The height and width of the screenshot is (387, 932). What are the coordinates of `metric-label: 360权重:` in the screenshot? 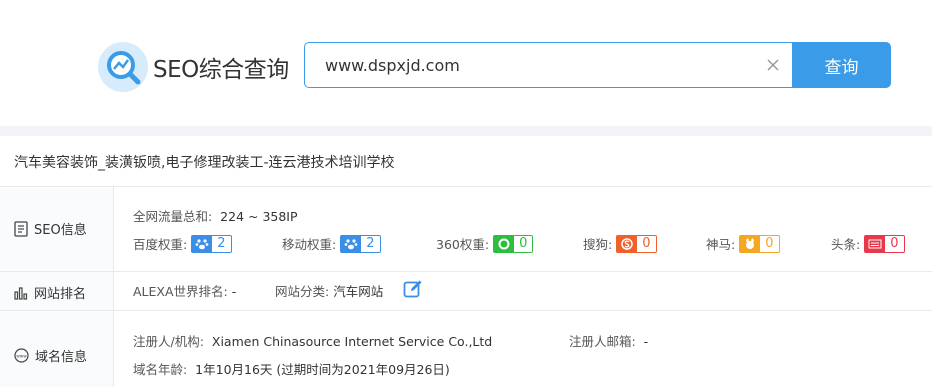 It's located at (463, 244).